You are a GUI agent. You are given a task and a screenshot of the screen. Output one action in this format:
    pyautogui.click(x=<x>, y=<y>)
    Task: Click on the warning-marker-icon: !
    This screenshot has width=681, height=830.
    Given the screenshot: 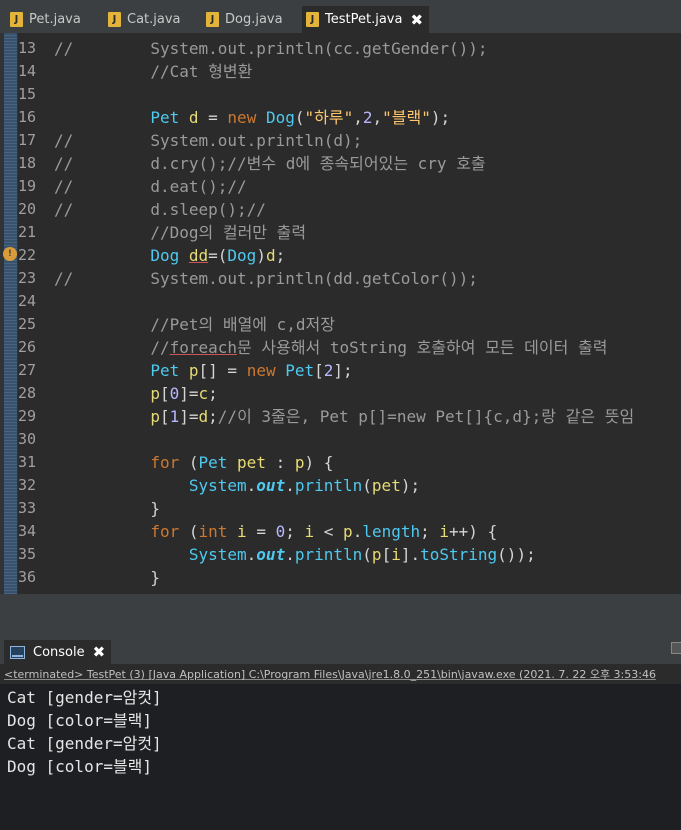 What is the action you would take?
    pyautogui.click(x=10, y=254)
    